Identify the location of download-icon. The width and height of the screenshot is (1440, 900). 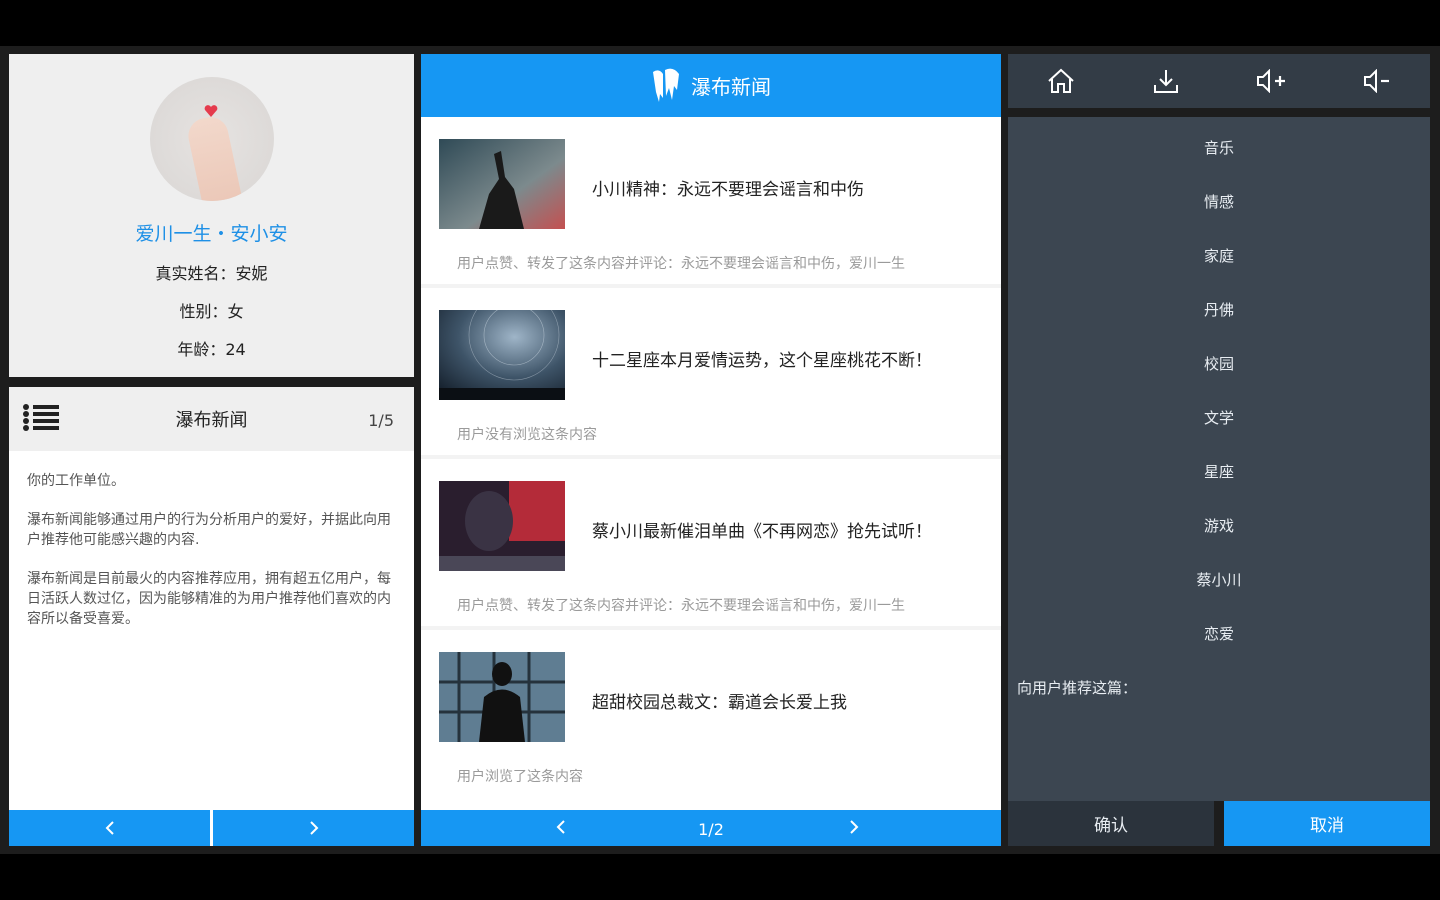
(1166, 81).